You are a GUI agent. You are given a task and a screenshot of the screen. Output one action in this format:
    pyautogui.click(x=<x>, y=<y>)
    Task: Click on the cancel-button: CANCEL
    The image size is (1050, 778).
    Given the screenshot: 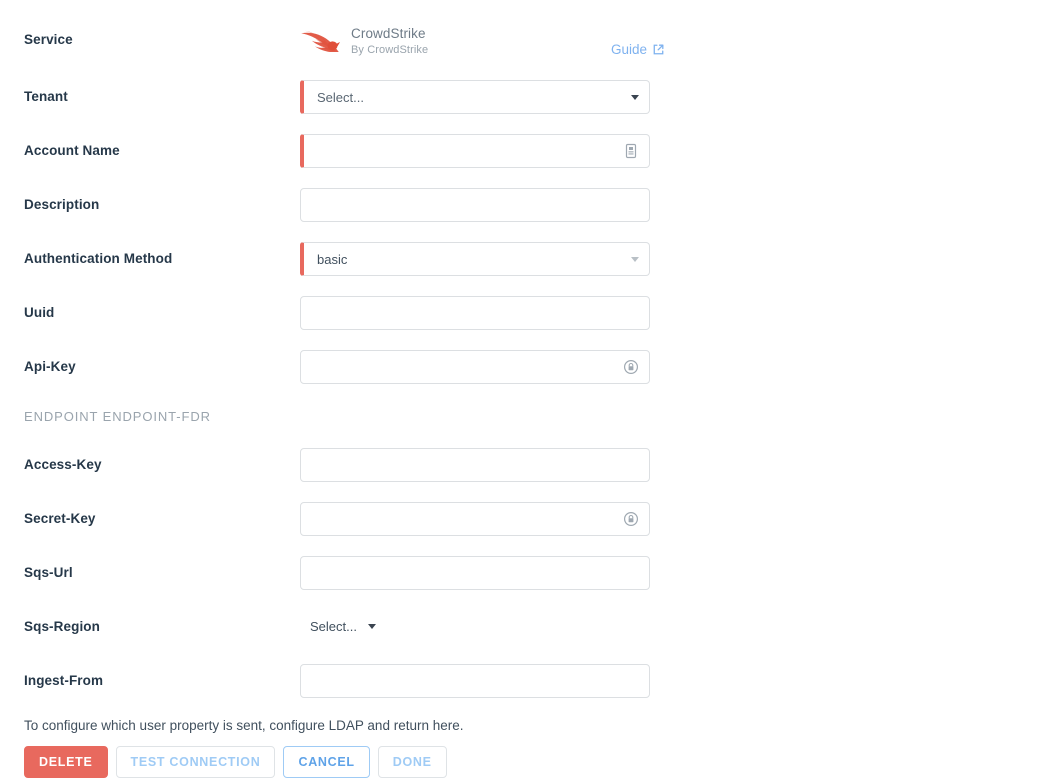 What is the action you would take?
    pyautogui.click(x=326, y=762)
    